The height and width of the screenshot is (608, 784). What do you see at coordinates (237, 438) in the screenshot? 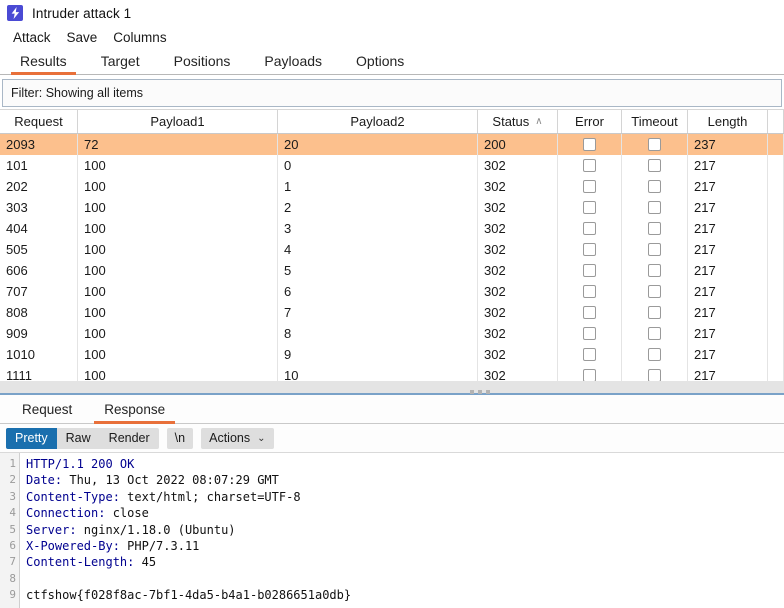
I see `actions-button: Actions ⌄` at bounding box center [237, 438].